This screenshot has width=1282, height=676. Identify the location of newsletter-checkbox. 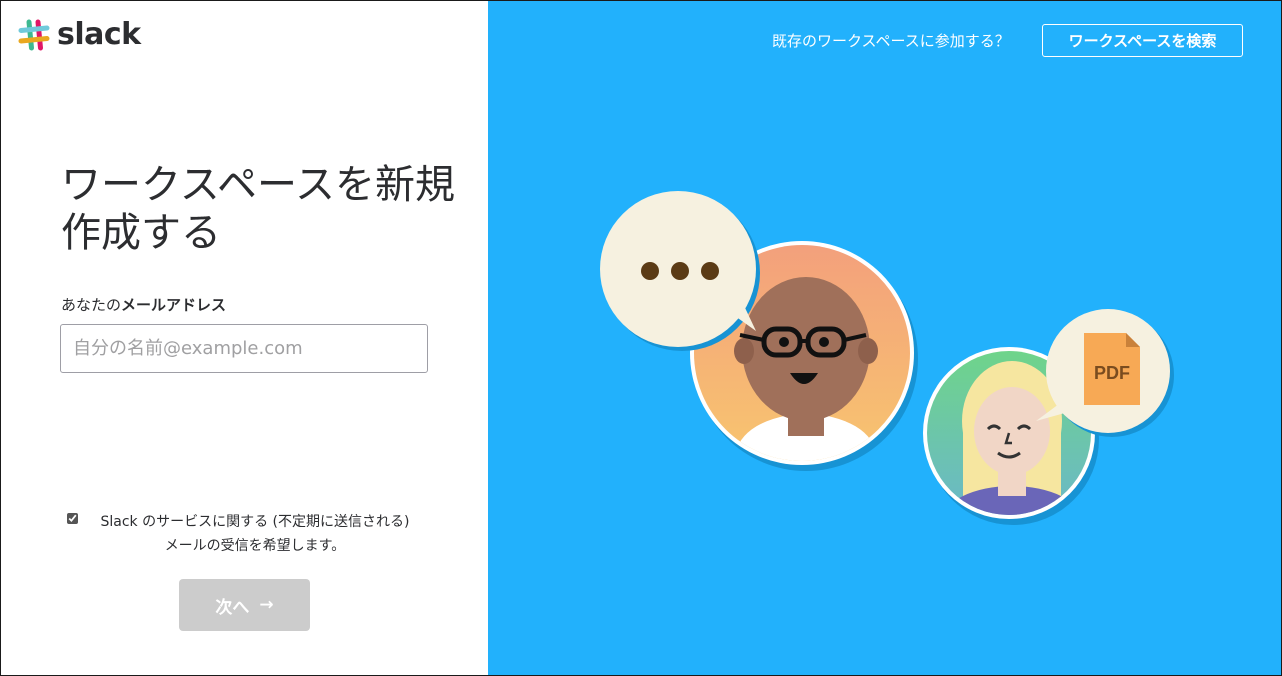
(72, 518).